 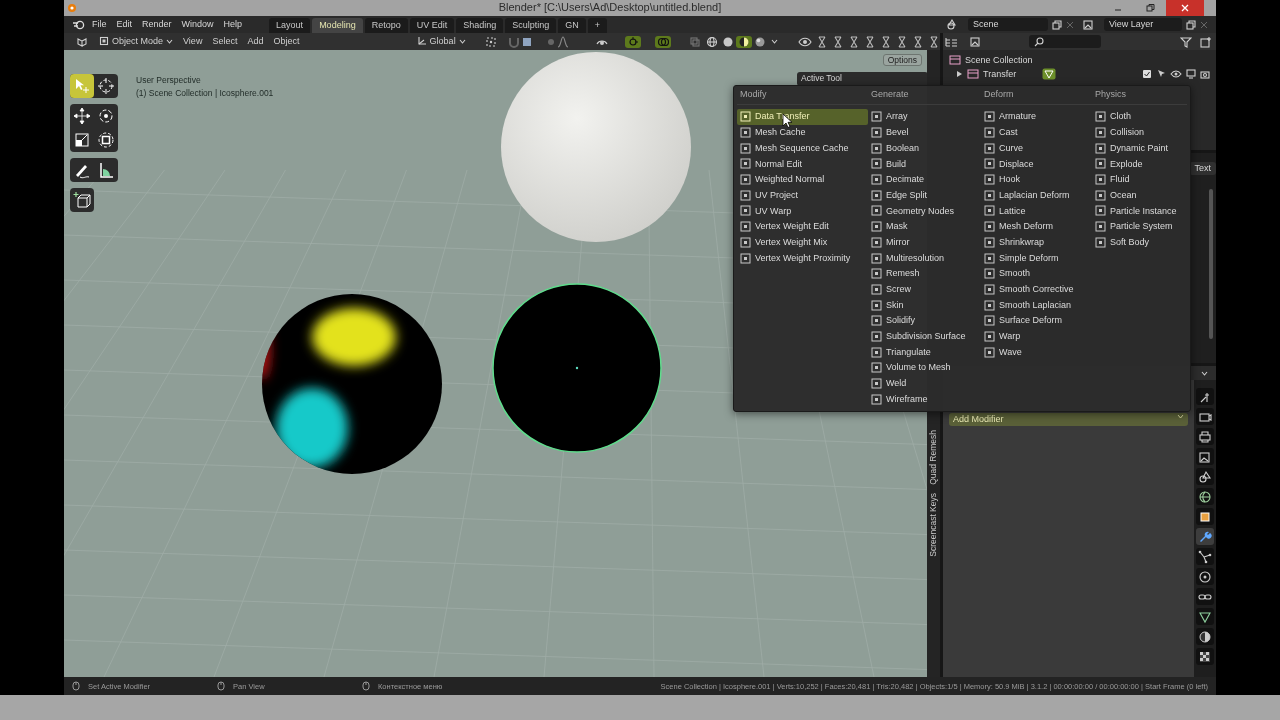 What do you see at coordinates (1205, 74) in the screenshot?
I see `camera-icon` at bounding box center [1205, 74].